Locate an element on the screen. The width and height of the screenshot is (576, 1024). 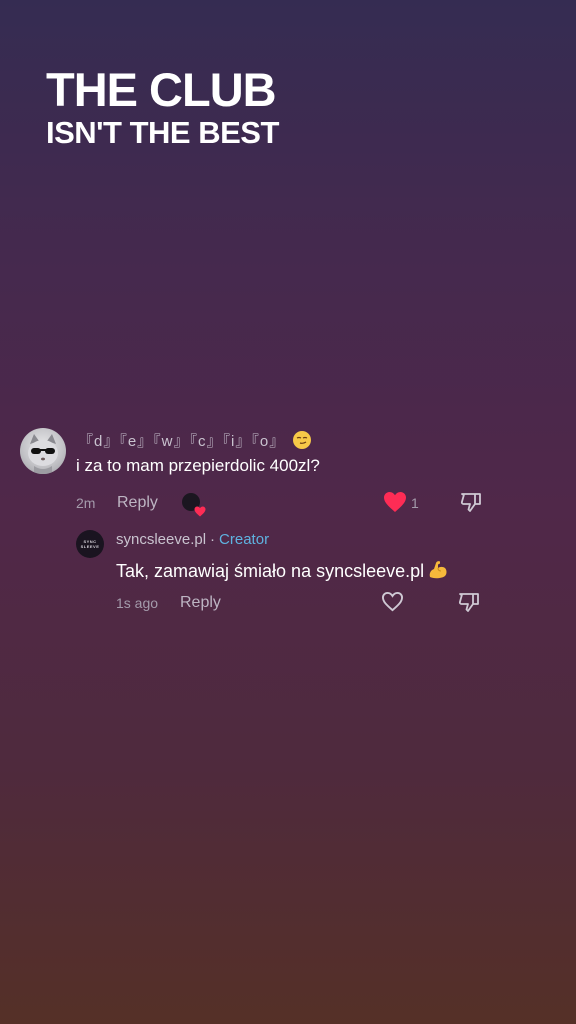
creator-avatar: SYNC SLEEVE is located at coordinates (90, 544).